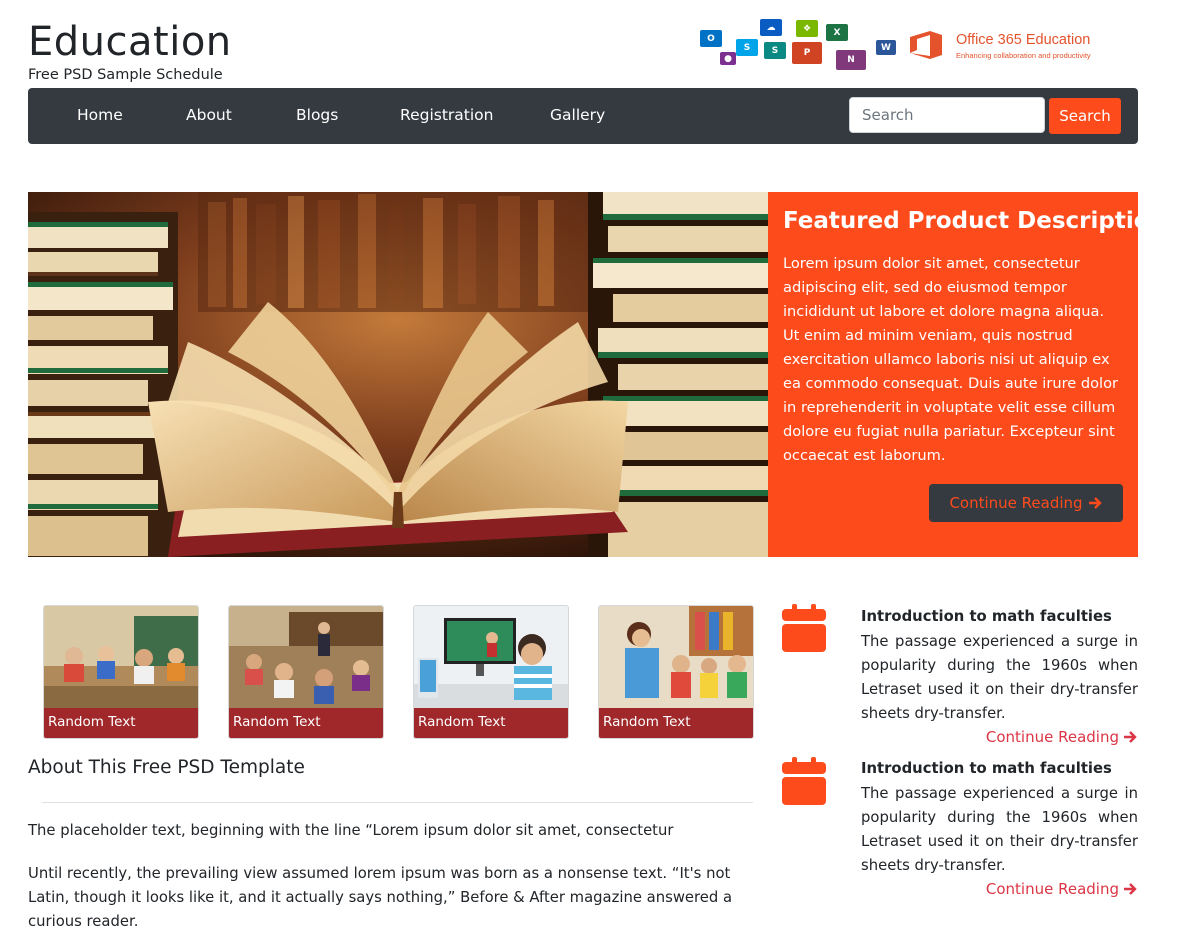 Image resolution: width=1185 pixels, height=934 pixels. What do you see at coordinates (771, 27) in the screenshot?
I see `onedrive-icon: ☁` at bounding box center [771, 27].